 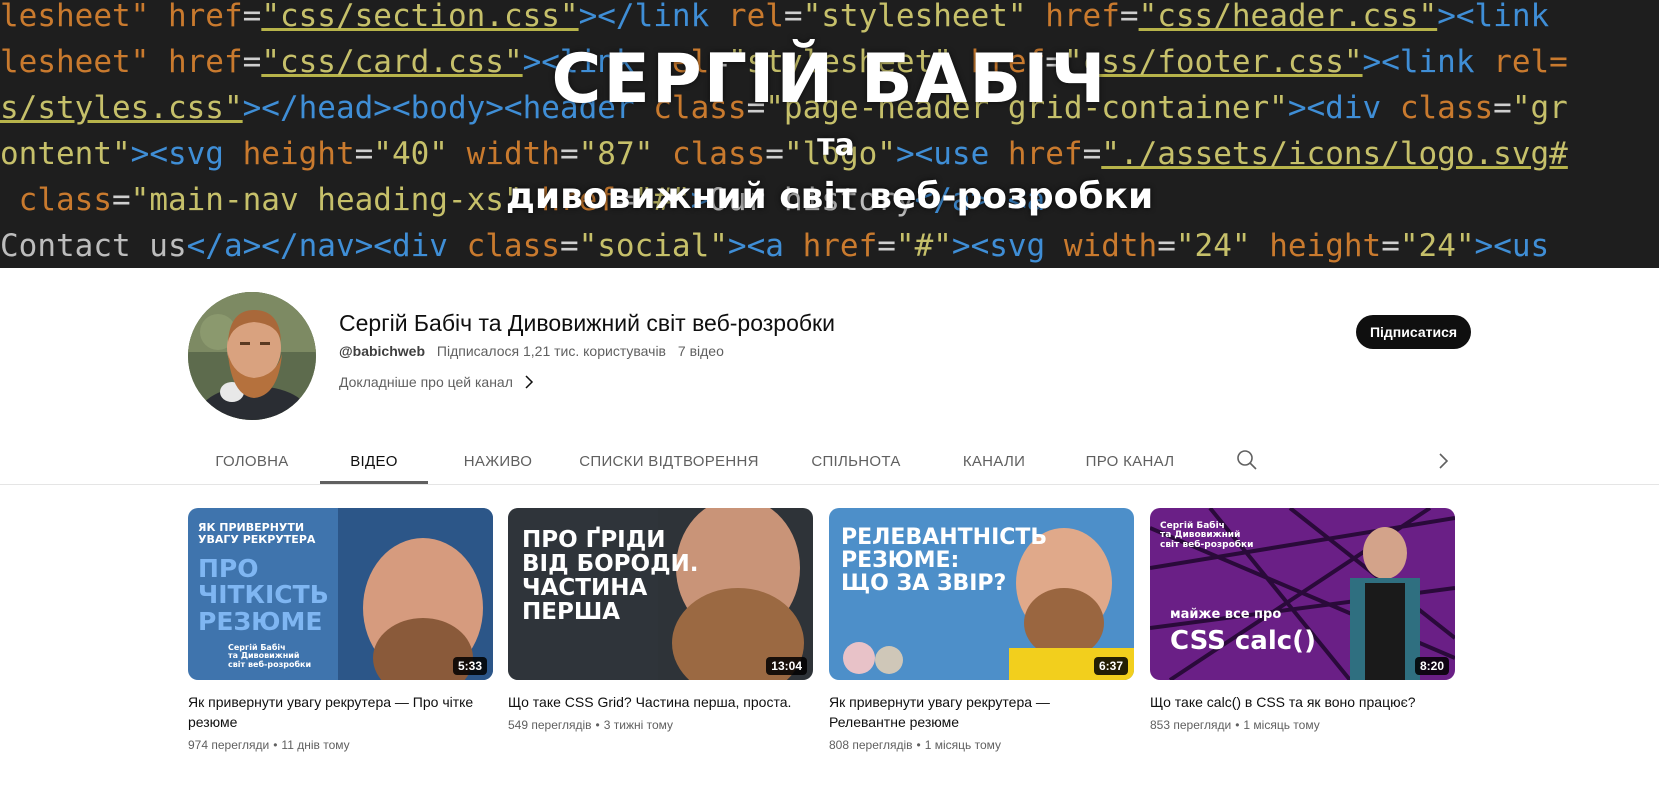 What do you see at coordinates (836, 145) in the screenshot?
I see `banner-connector: та` at bounding box center [836, 145].